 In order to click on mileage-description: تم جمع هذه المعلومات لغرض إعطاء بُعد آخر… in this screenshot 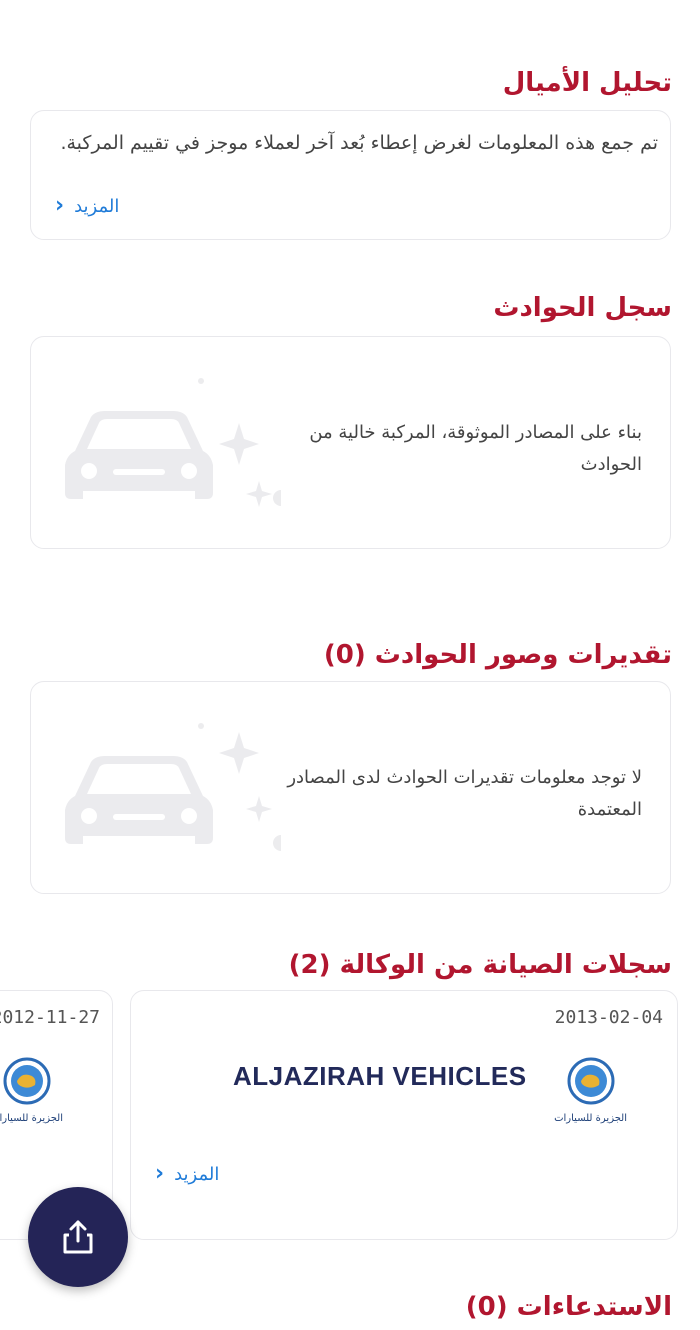, I will do `click(359, 143)`.